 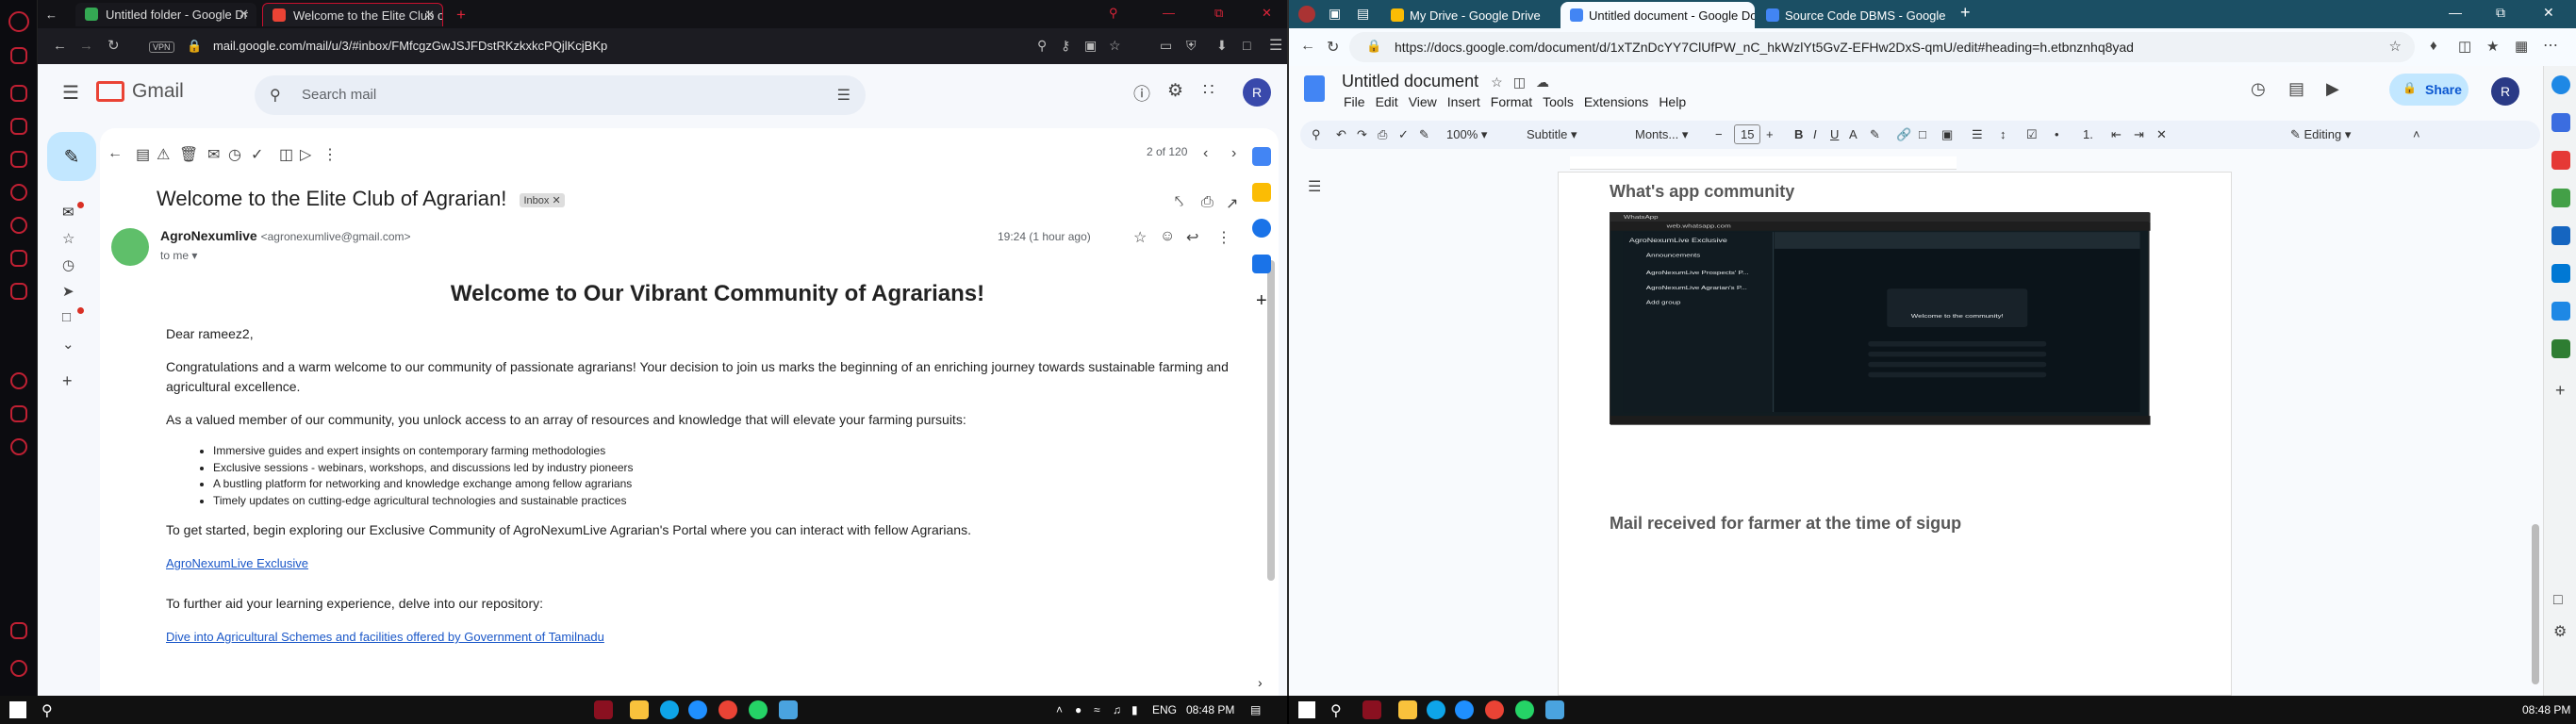 What do you see at coordinates (1362, 134) in the screenshot?
I see `redo-icon: ↷` at bounding box center [1362, 134].